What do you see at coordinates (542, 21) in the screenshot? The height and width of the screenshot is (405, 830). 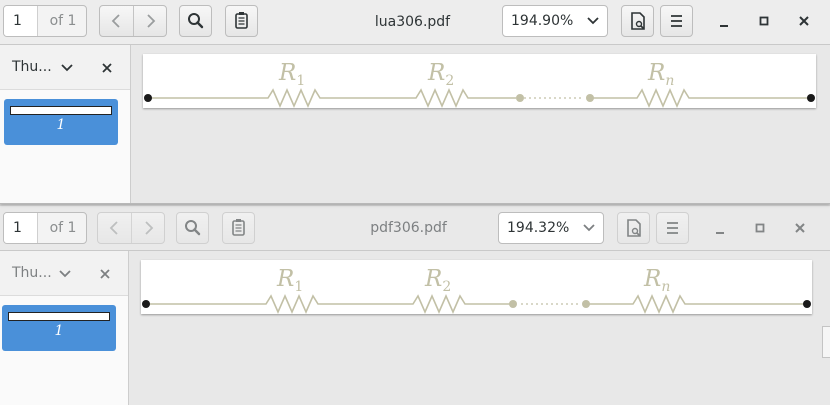 I see `zoom-value: 194.90%` at bounding box center [542, 21].